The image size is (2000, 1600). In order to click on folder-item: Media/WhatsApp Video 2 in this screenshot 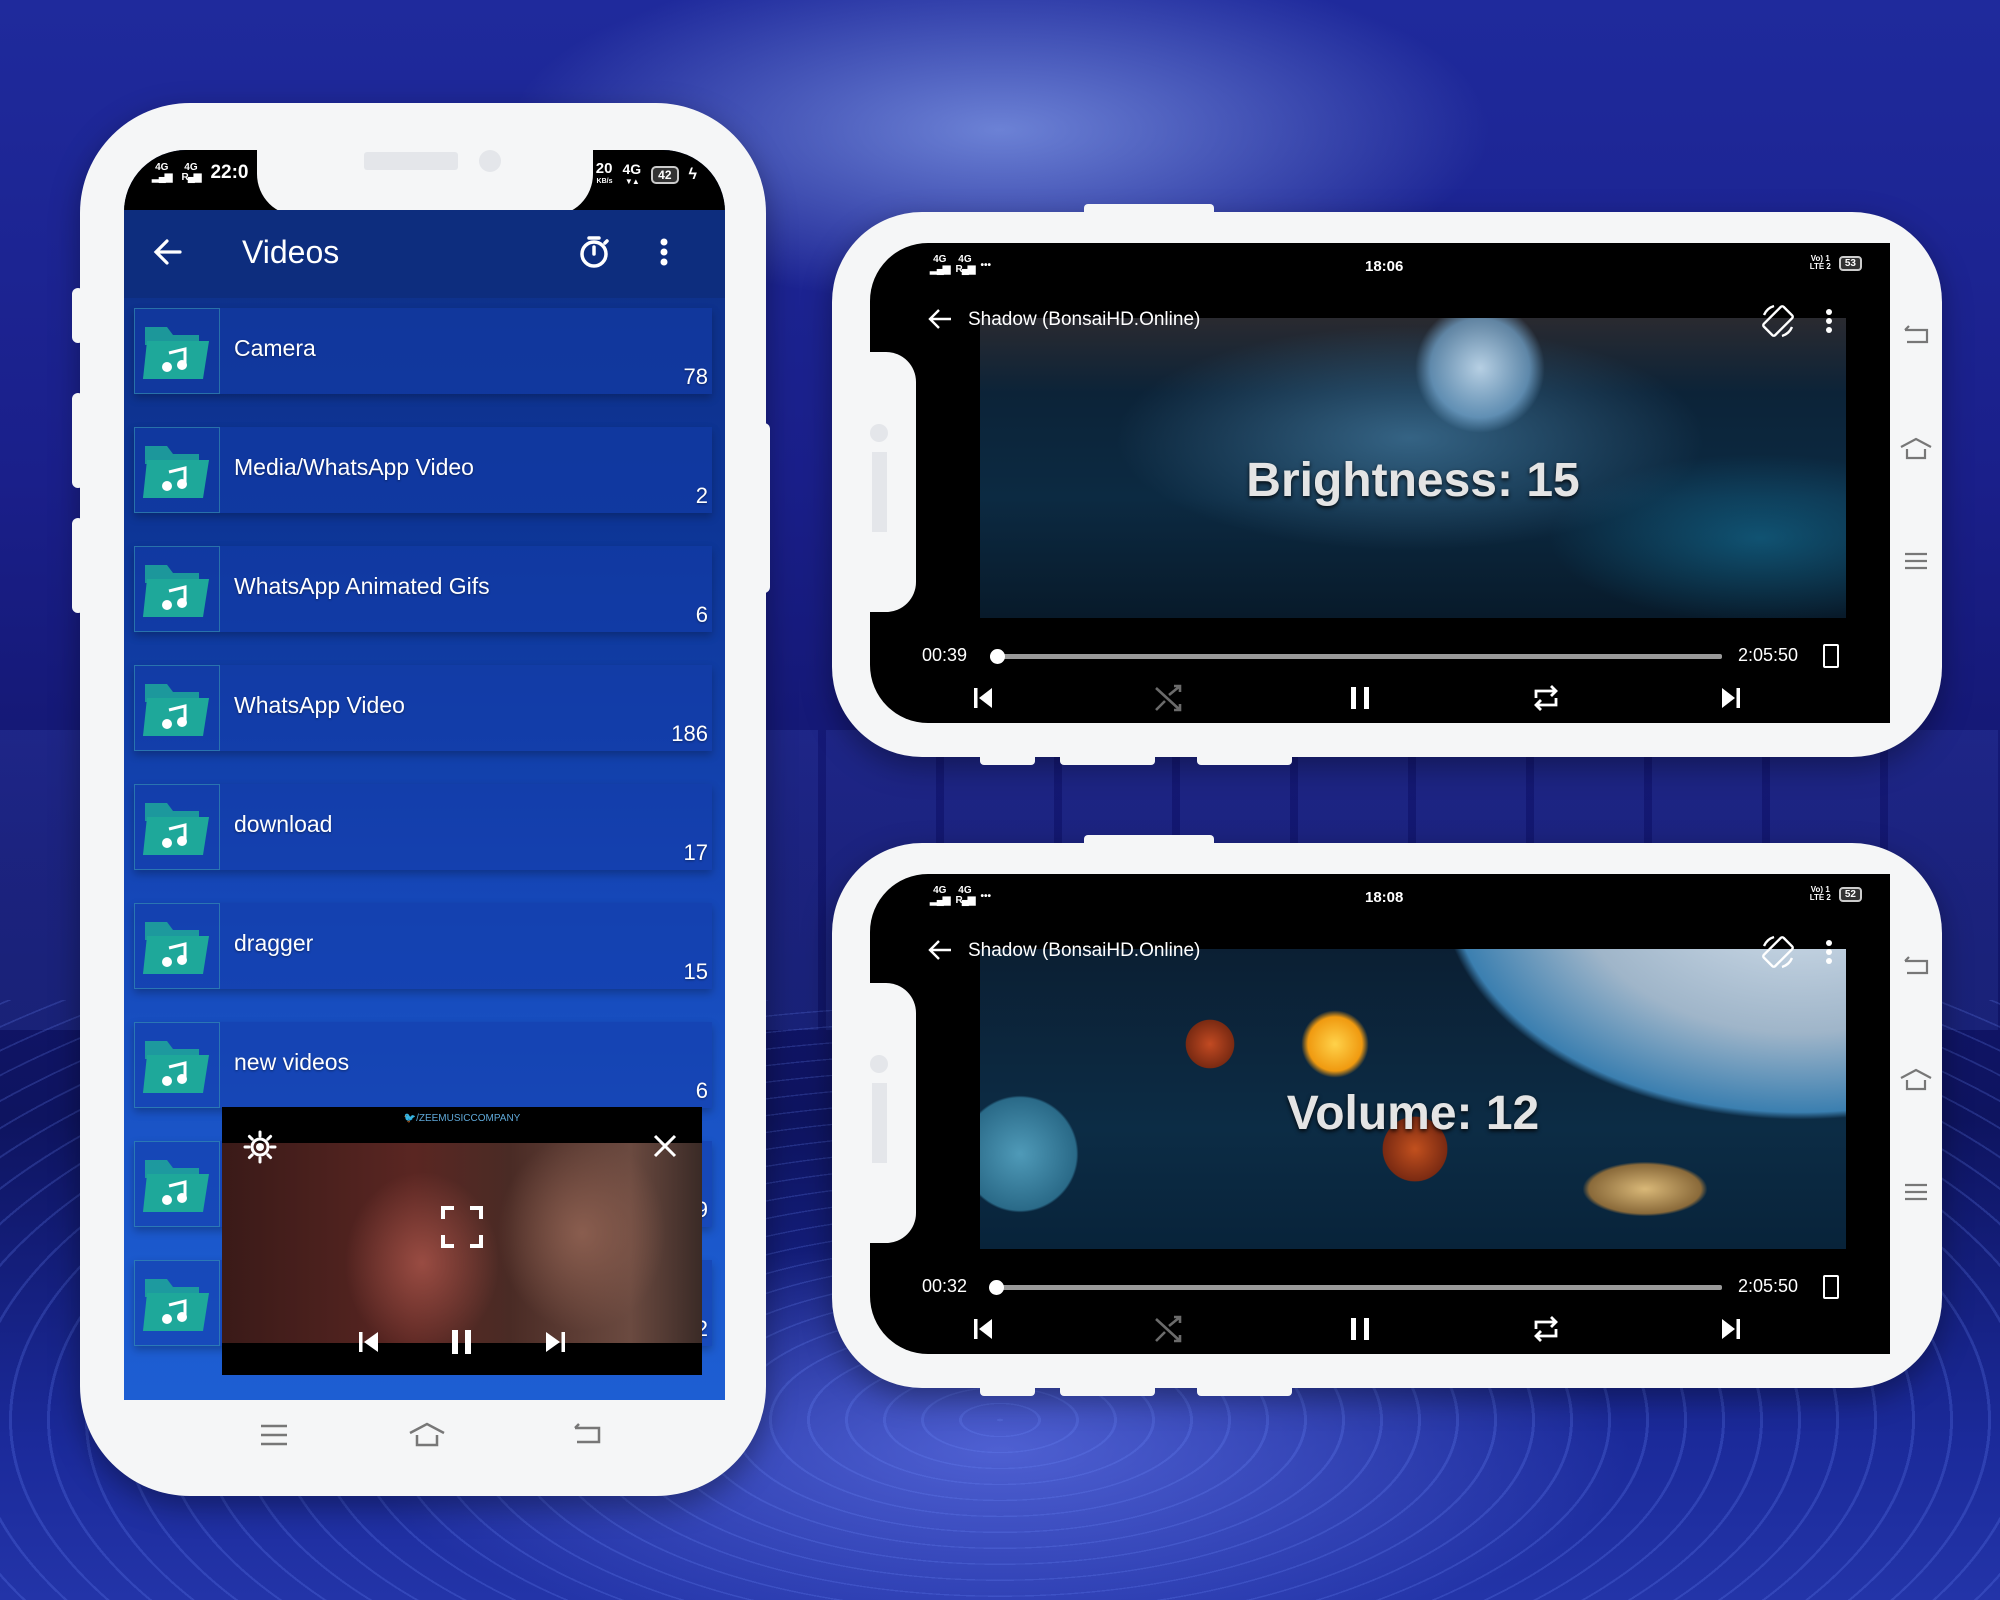, I will do `click(423, 470)`.